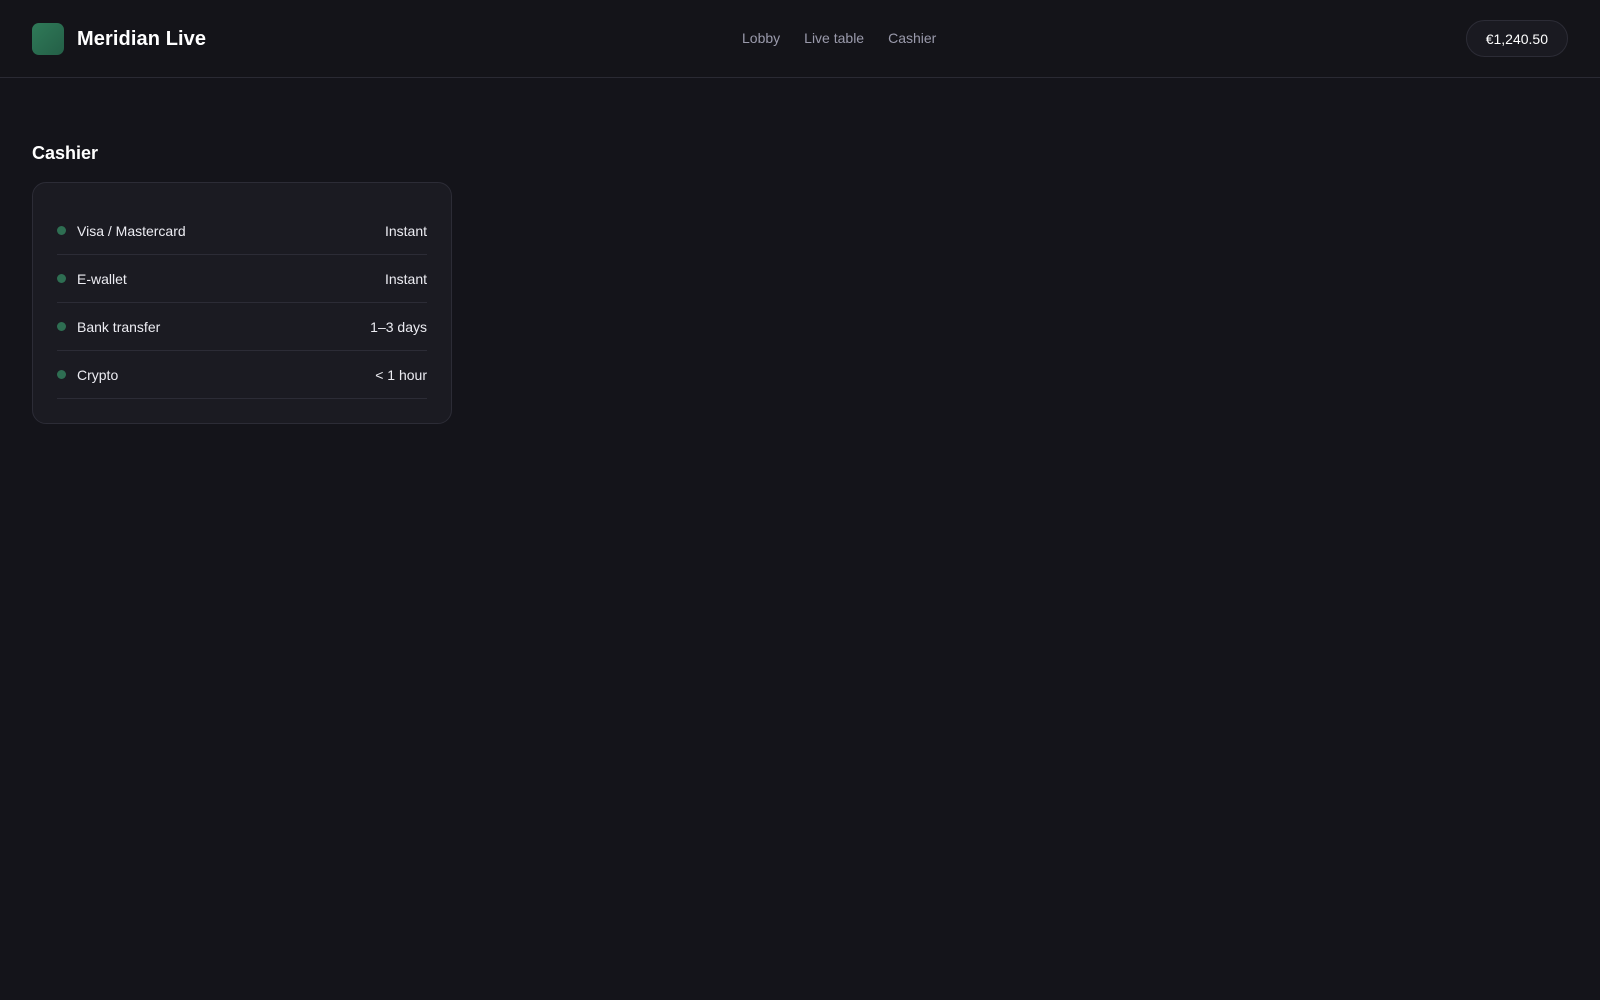  What do you see at coordinates (242, 375) in the screenshot?
I see `payment-method-row: Crypto < 1 hour` at bounding box center [242, 375].